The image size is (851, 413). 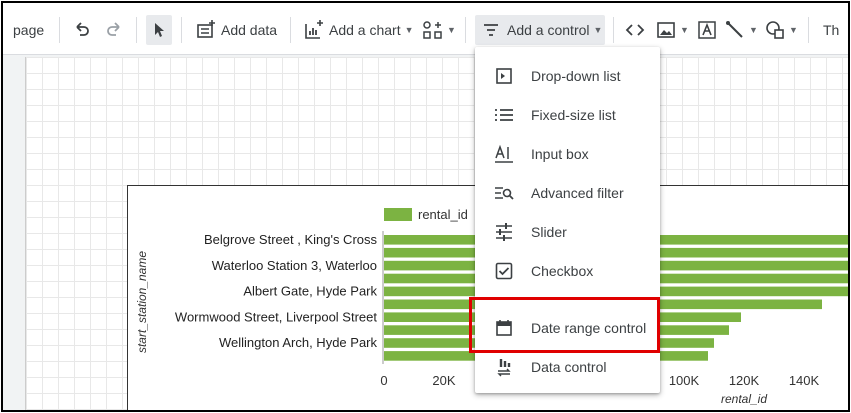 What do you see at coordinates (504, 154) in the screenshot?
I see `input-box-icon` at bounding box center [504, 154].